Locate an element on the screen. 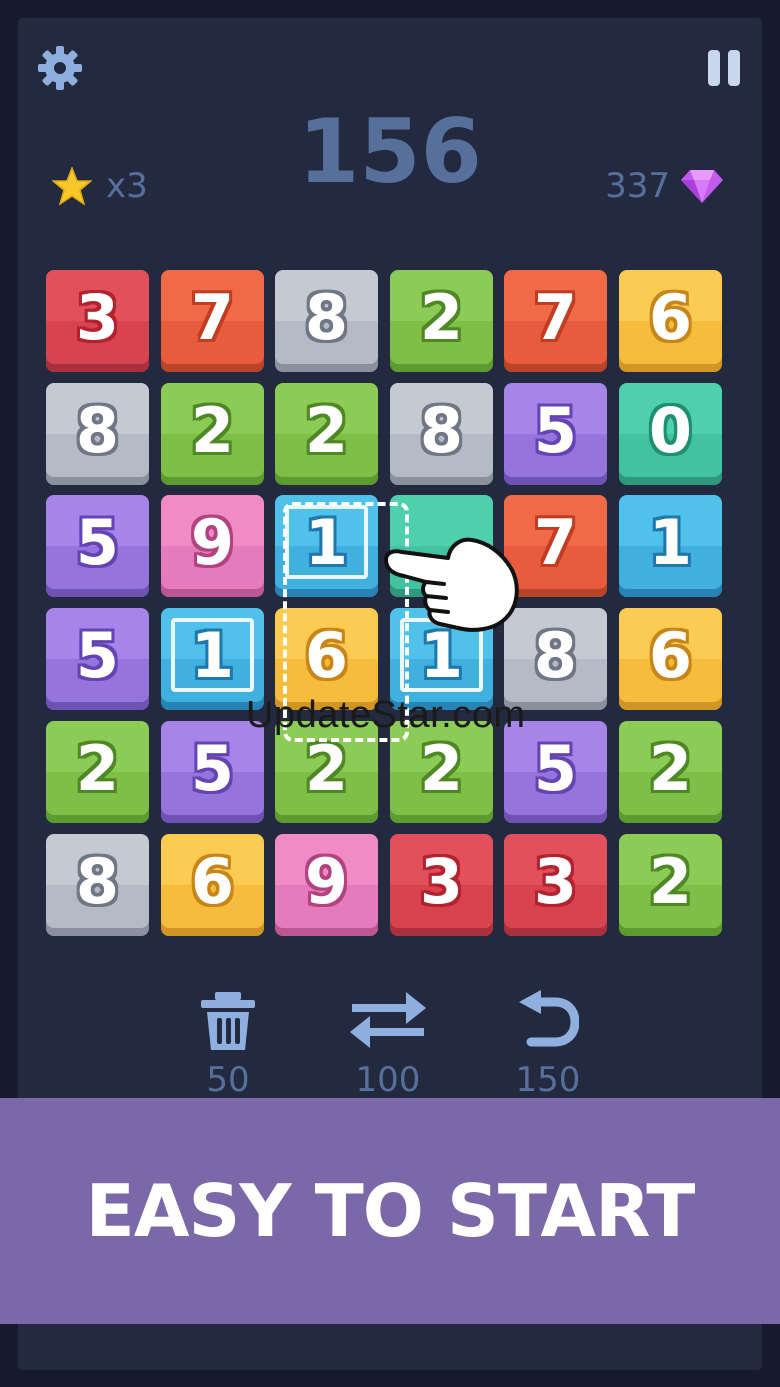  gem-count: 337 is located at coordinates (637, 186).